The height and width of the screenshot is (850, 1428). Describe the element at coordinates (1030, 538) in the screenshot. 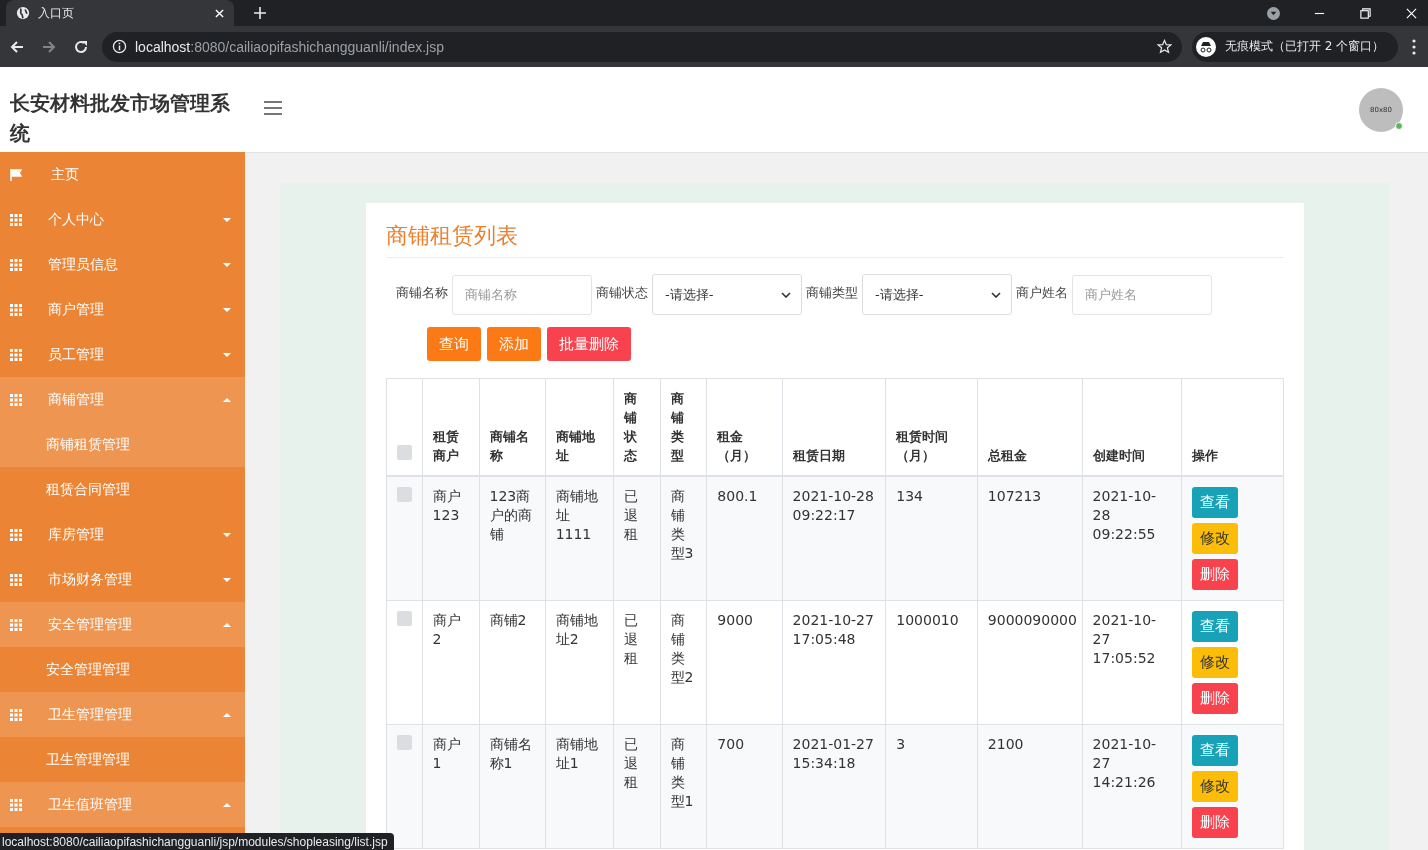

I see `table-cell: 107213` at that location.